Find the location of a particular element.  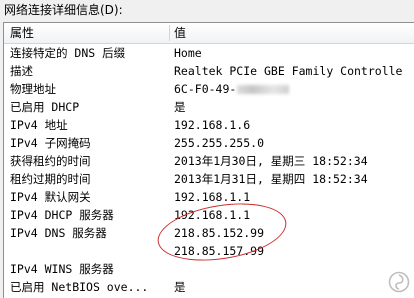

row-value: 6C-F0-49- is located at coordinates (232, 89).